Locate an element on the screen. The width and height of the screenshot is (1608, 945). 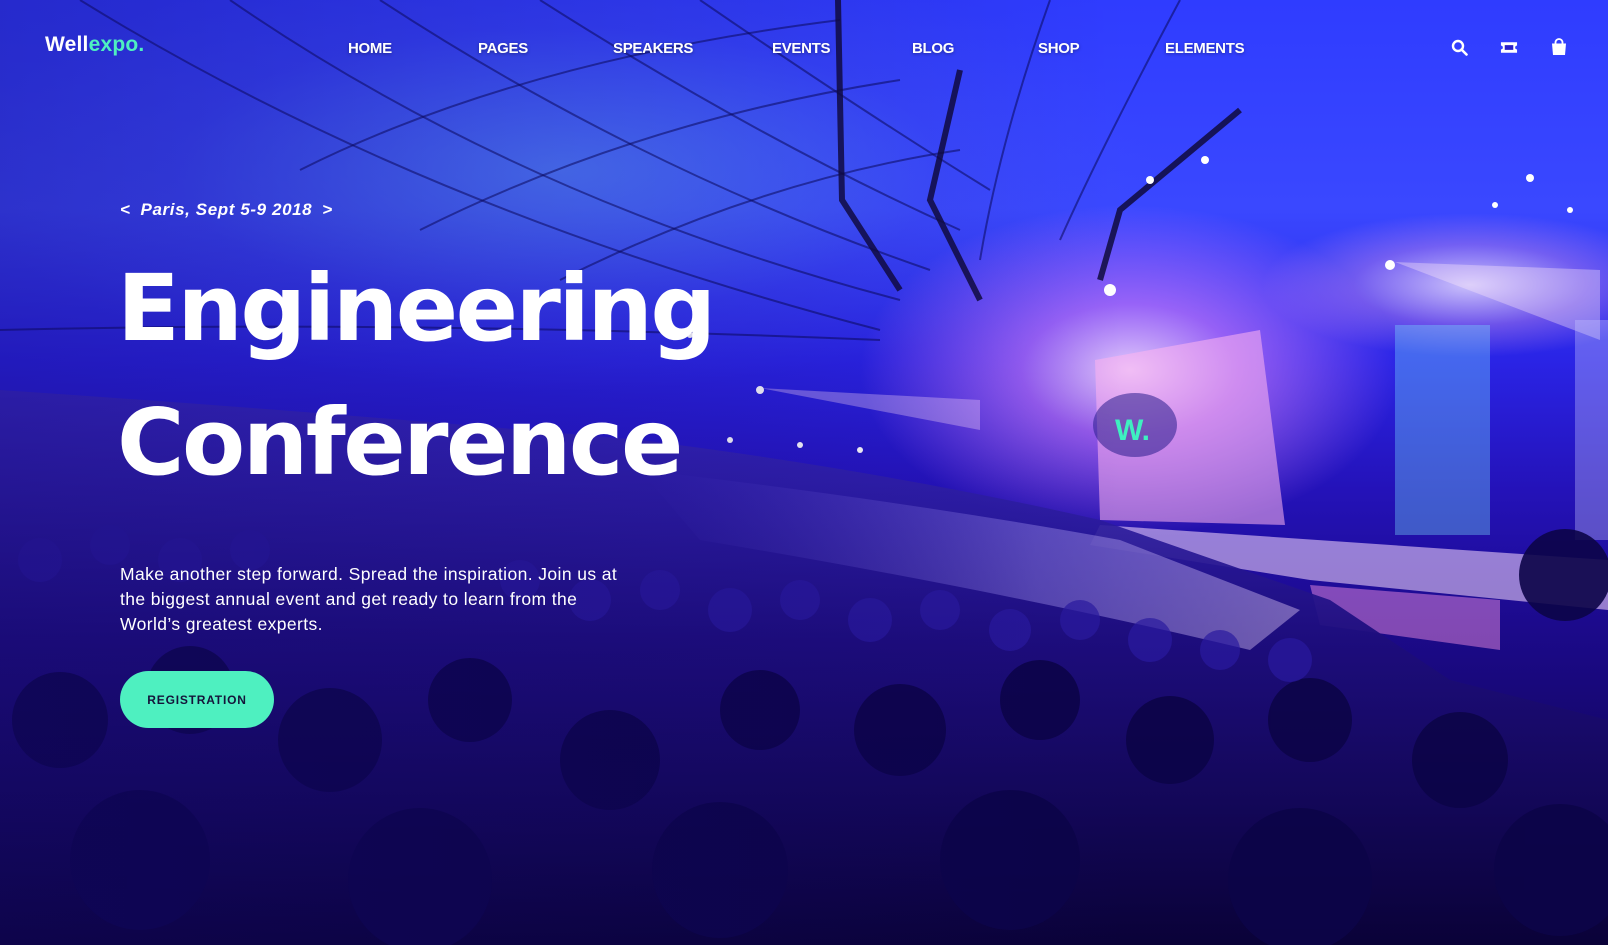
ticket-icon is located at coordinates (1509, 47).